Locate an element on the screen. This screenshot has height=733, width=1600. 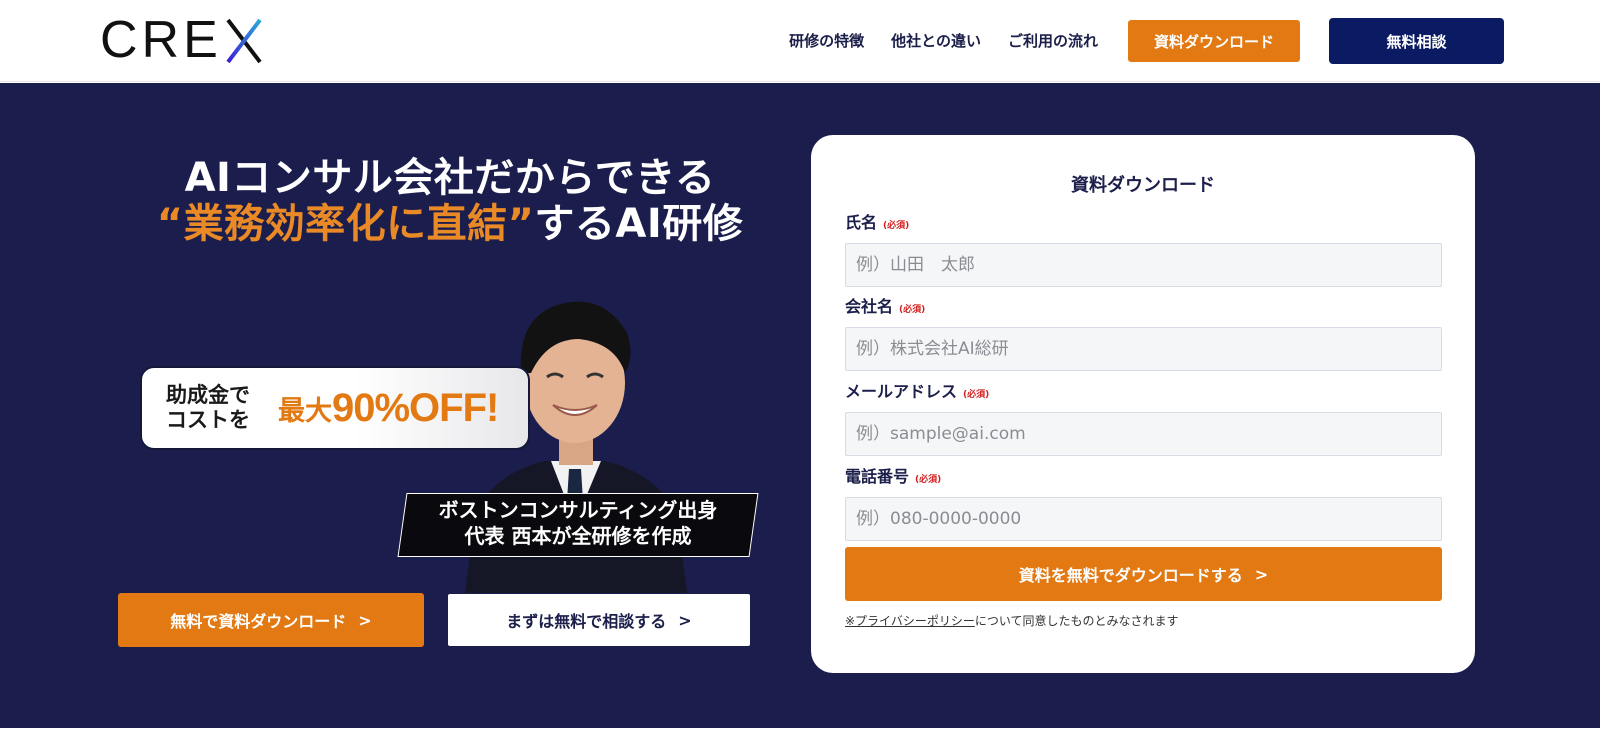
email-field is located at coordinates (1143, 434).